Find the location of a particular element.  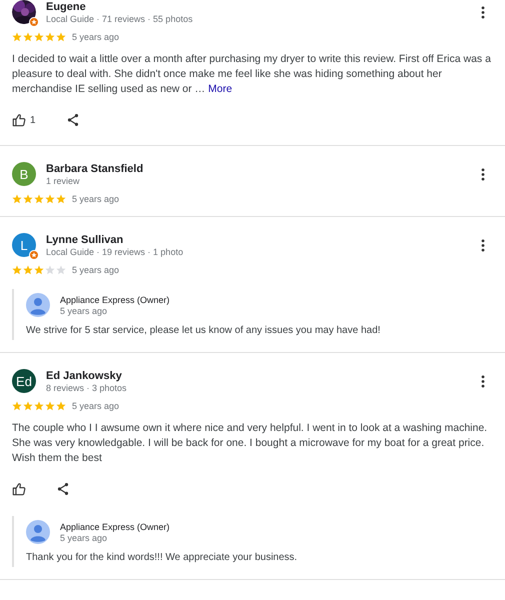

like-count: 1 is located at coordinates (33, 120).